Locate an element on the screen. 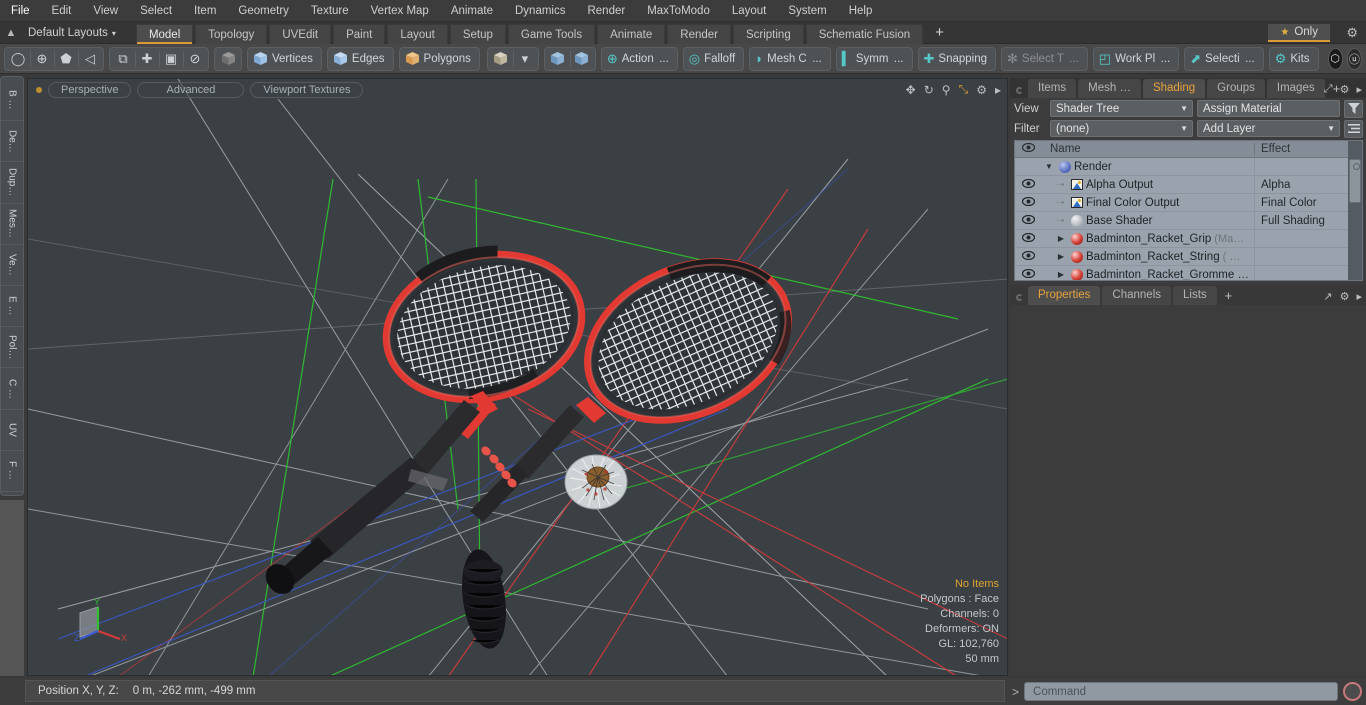 This screenshot has width=1366, height=705. menu-item-animate: Animate is located at coordinates (472, 11).